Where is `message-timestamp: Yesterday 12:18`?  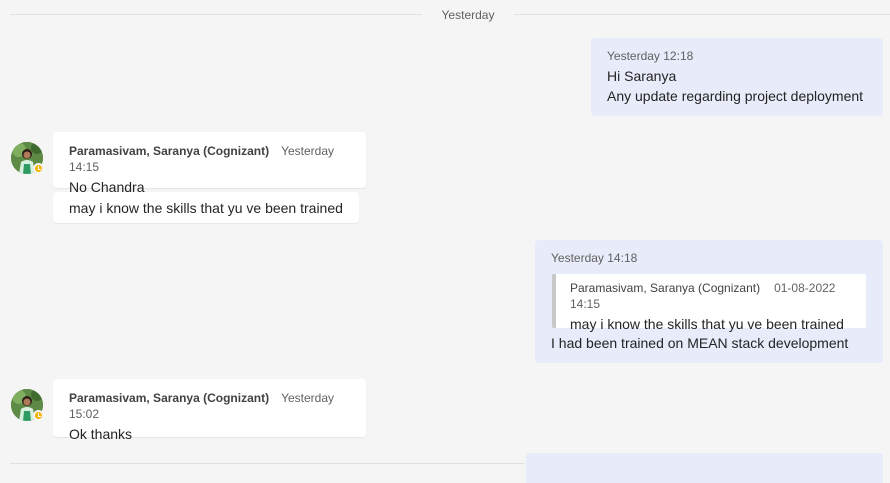 message-timestamp: Yesterday 12:18 is located at coordinates (650, 56).